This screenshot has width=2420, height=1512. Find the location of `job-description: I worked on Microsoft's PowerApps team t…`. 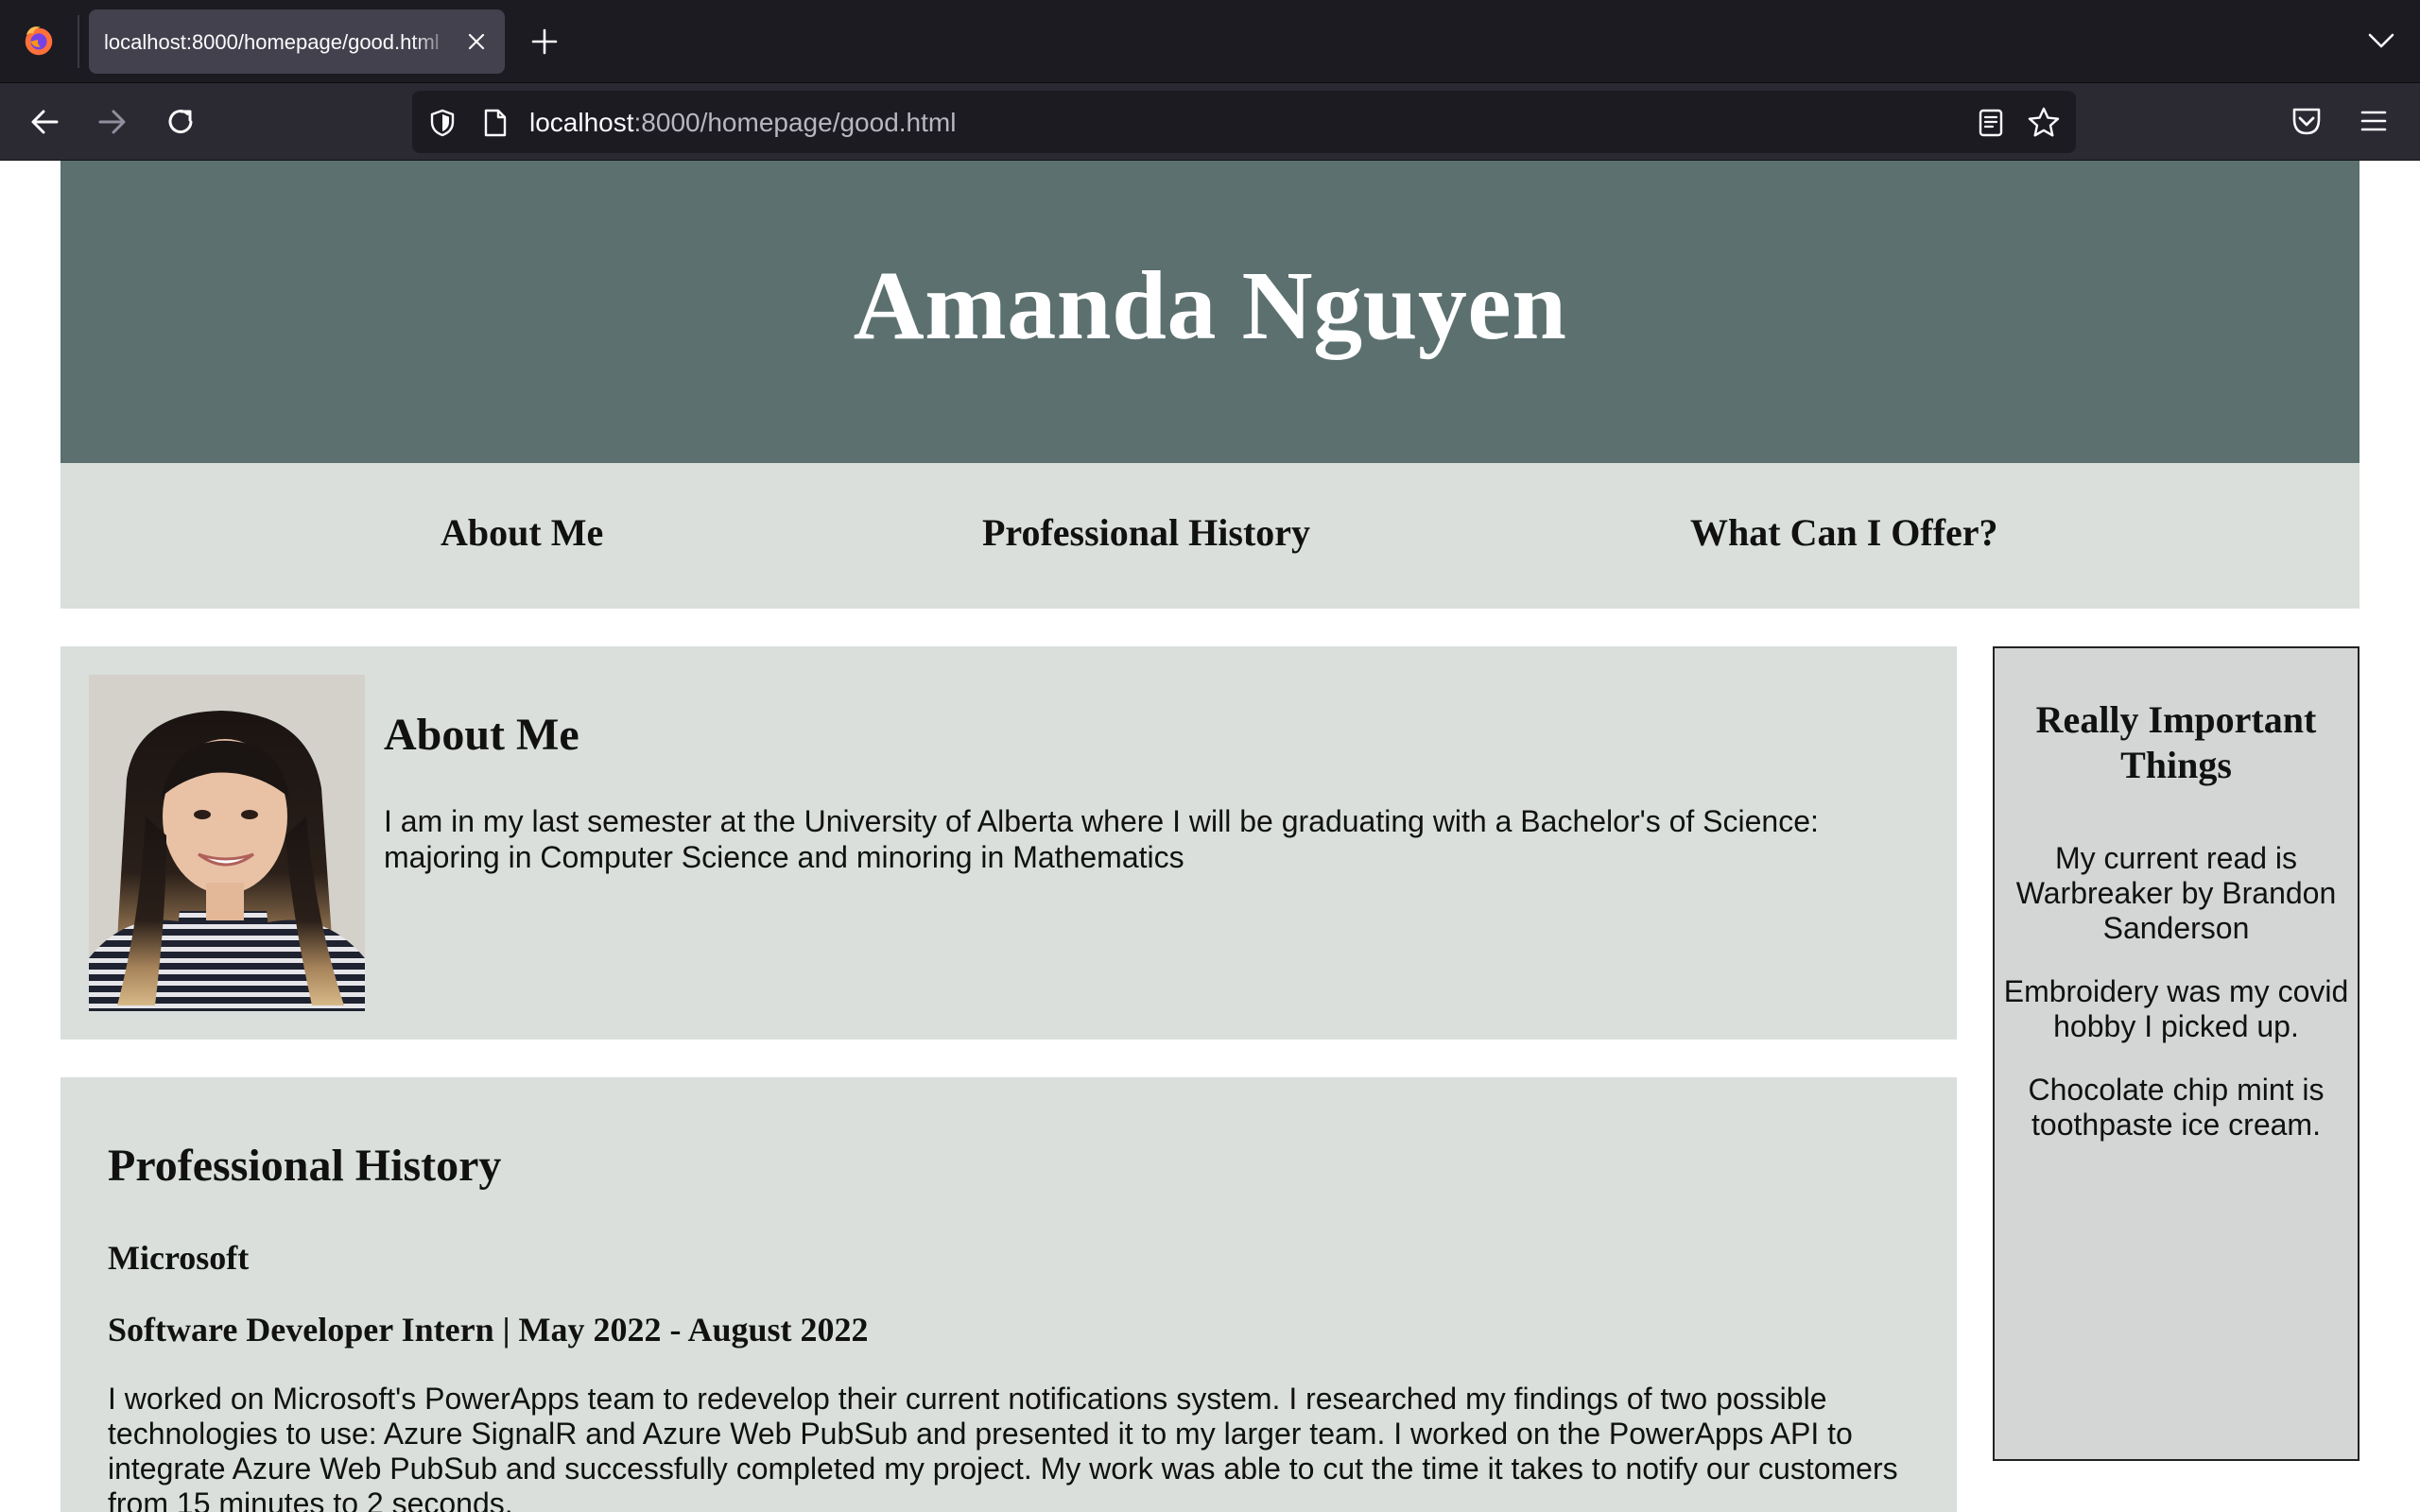

job-description: I worked on Microsoft's PowerApps team t… is located at coordinates (1003, 1447).